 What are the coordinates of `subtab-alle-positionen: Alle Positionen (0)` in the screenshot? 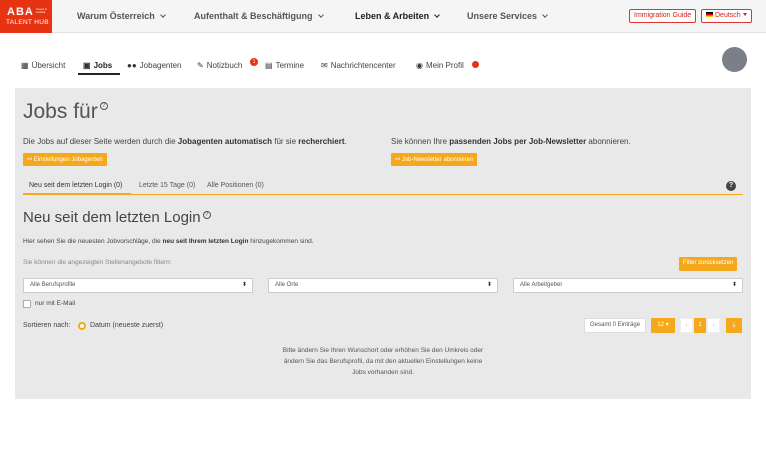 It's located at (235, 185).